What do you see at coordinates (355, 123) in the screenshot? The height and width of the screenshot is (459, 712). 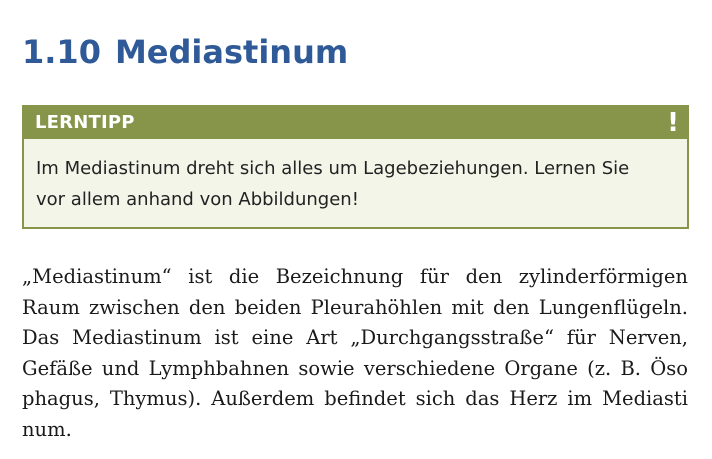 I see `learning-tip-header: LERNTIPP !` at bounding box center [355, 123].